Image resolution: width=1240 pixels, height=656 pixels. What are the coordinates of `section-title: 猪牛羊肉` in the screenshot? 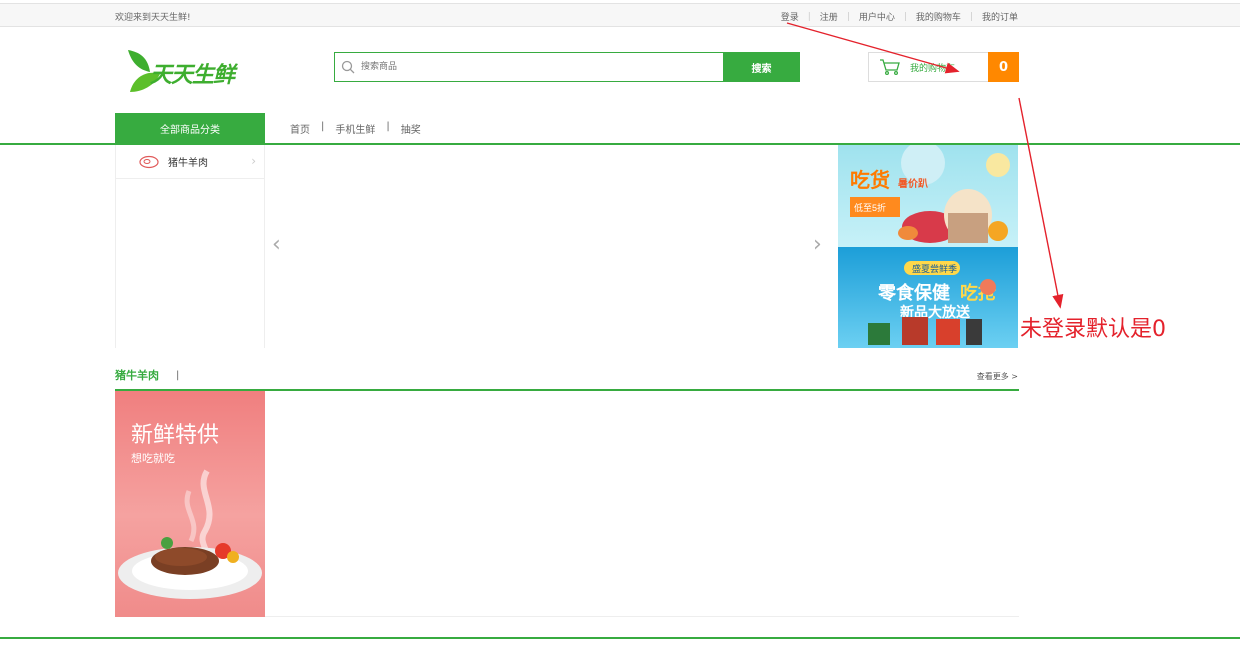 It's located at (137, 375).